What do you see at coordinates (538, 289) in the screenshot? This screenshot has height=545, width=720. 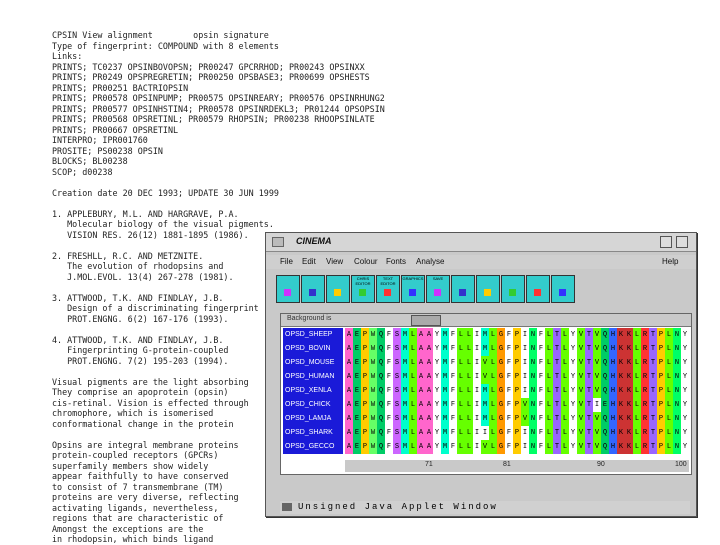 I see `tool-11-button` at bounding box center [538, 289].